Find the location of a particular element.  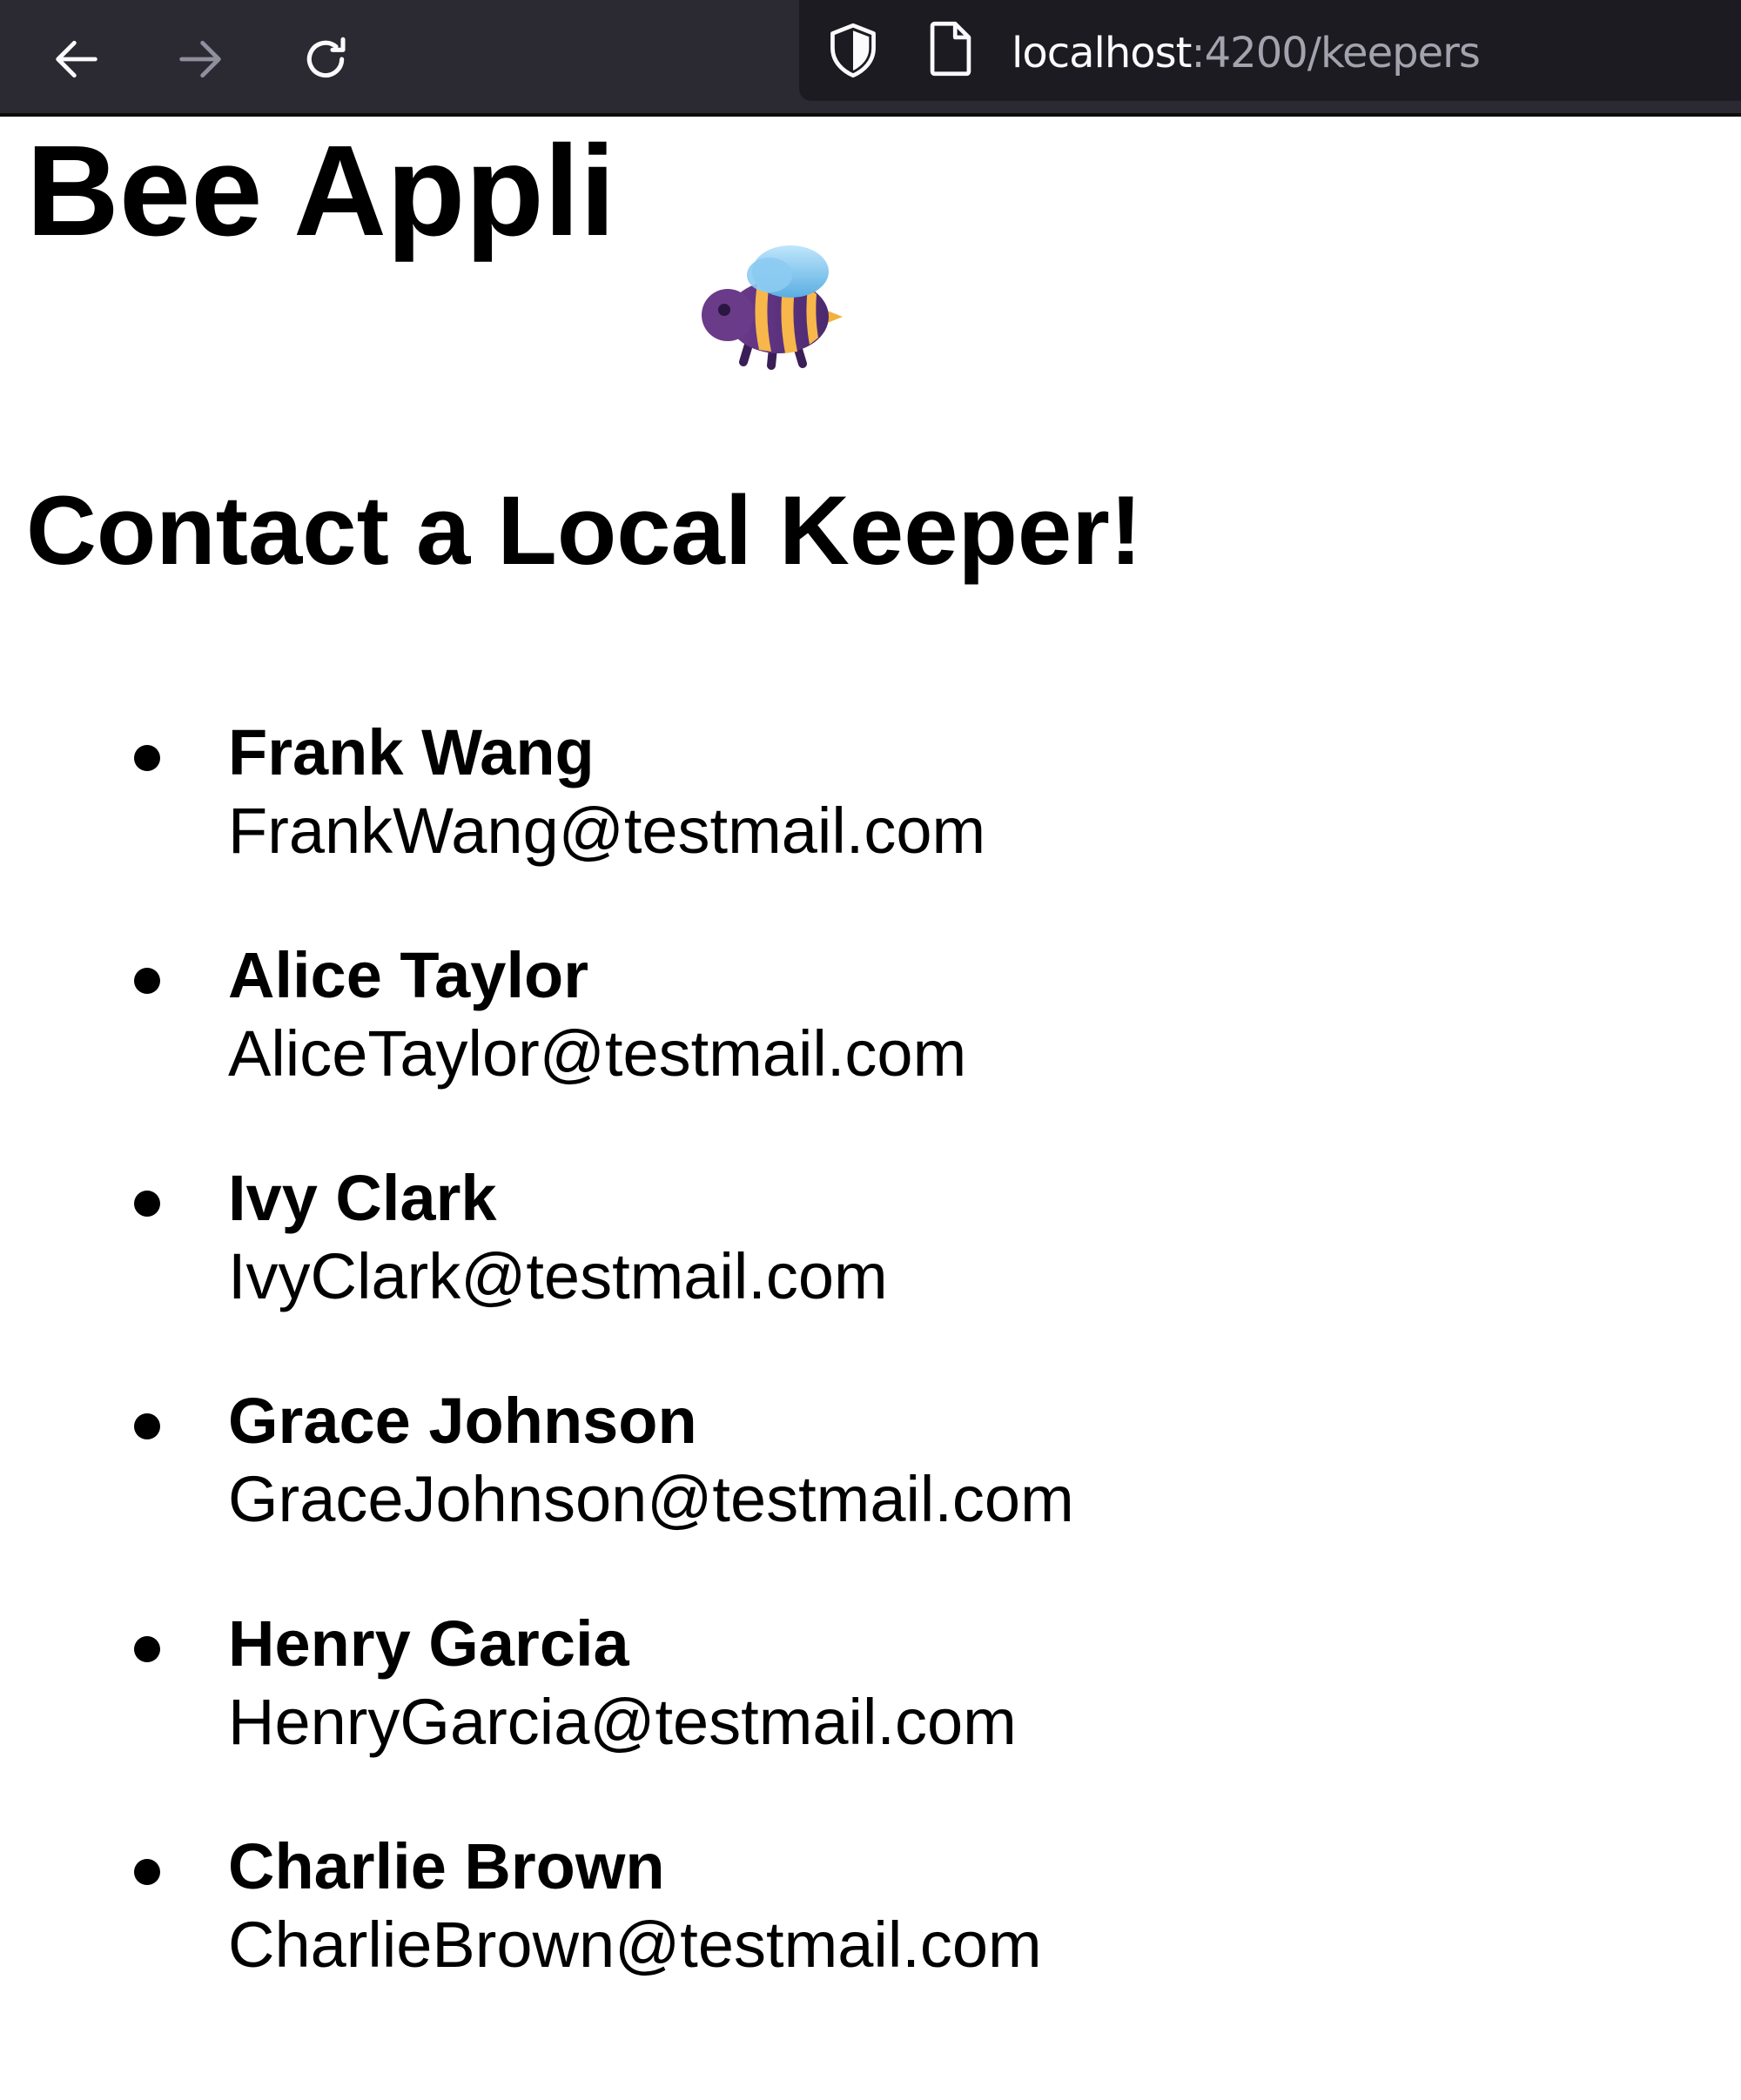

keeper-email: IvyClark@testmail.com is located at coordinates (558, 1276).